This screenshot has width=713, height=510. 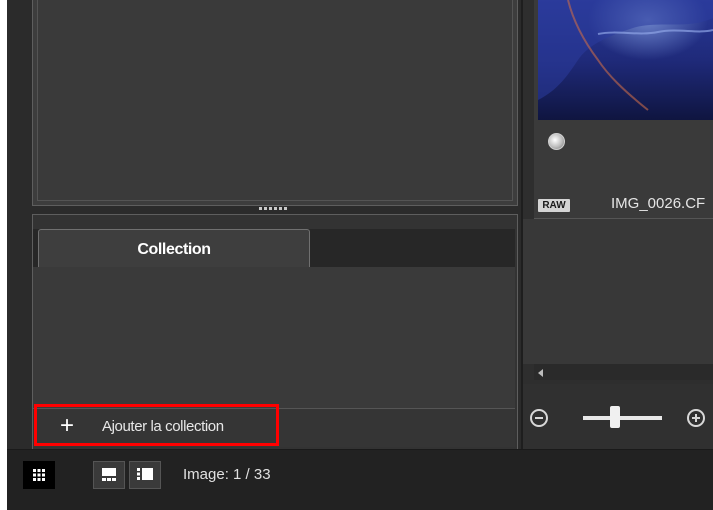 What do you see at coordinates (623, 372) in the screenshot?
I see `horizontal-scrollbar` at bounding box center [623, 372].